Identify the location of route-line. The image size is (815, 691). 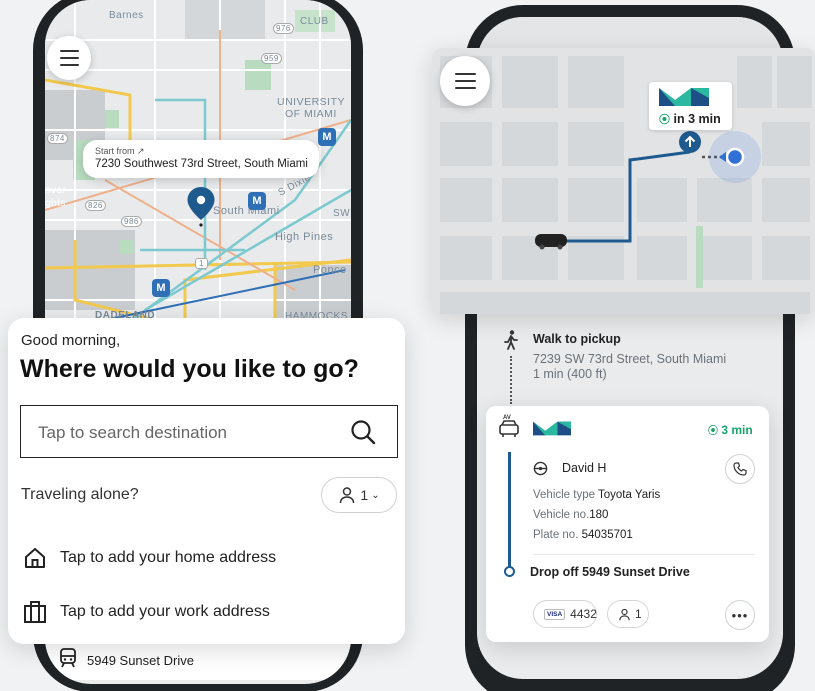
(509, 510).